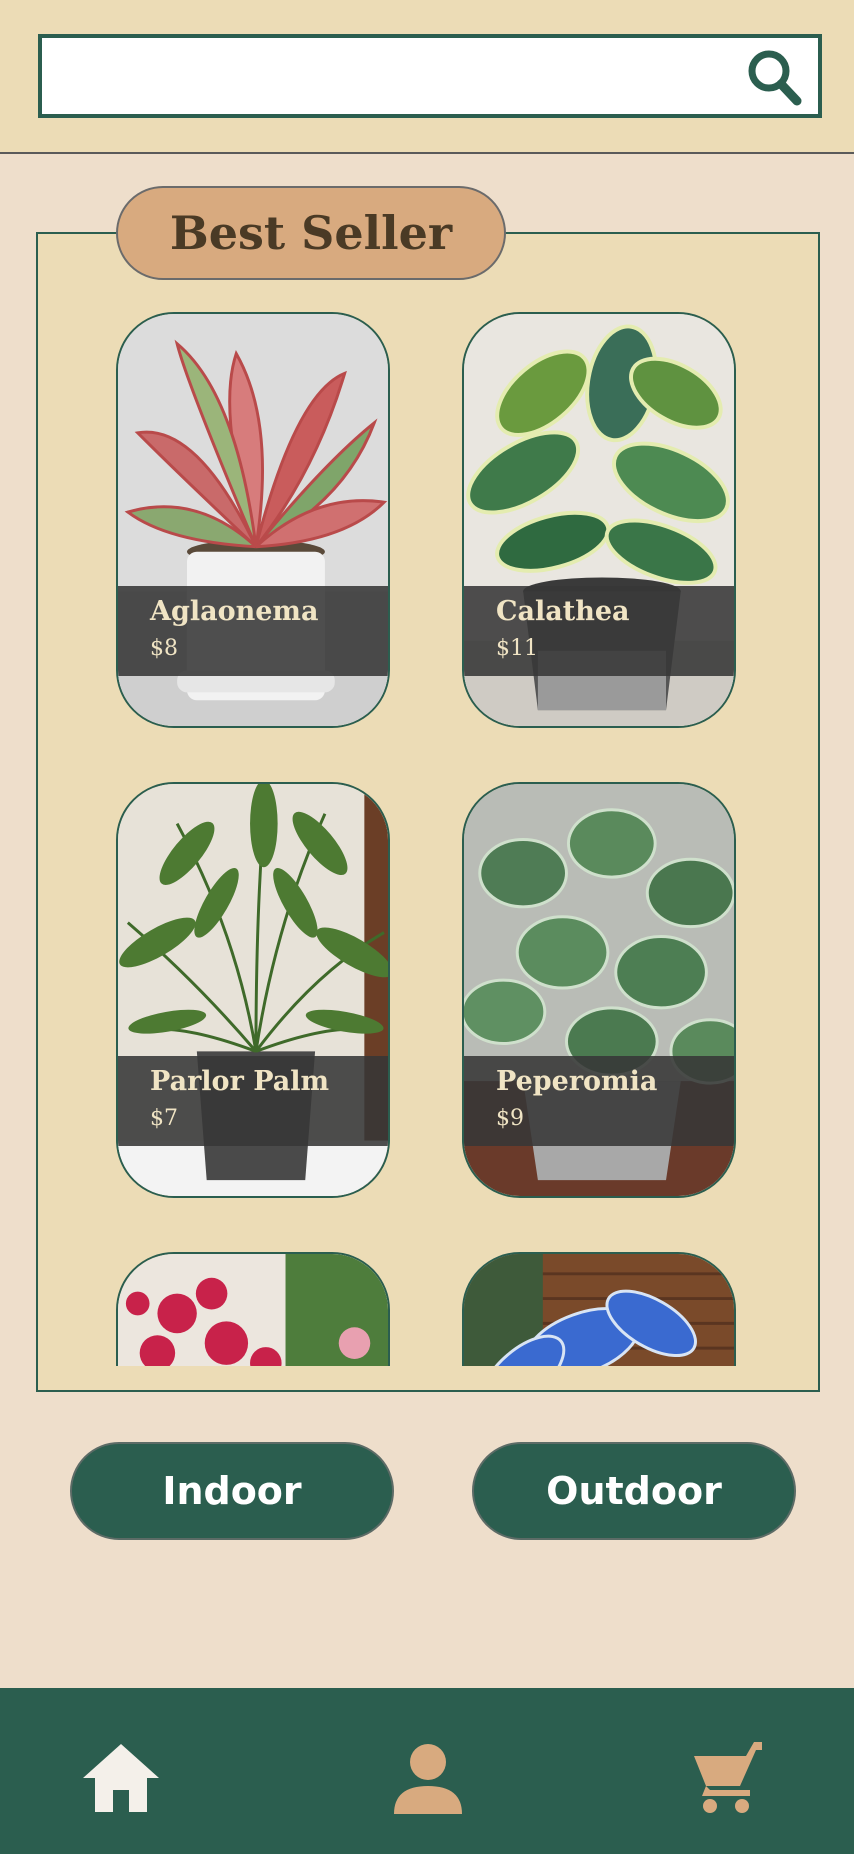 The width and height of the screenshot is (854, 1854). Describe the element at coordinates (404, 77) in the screenshot. I see `search-input` at that location.